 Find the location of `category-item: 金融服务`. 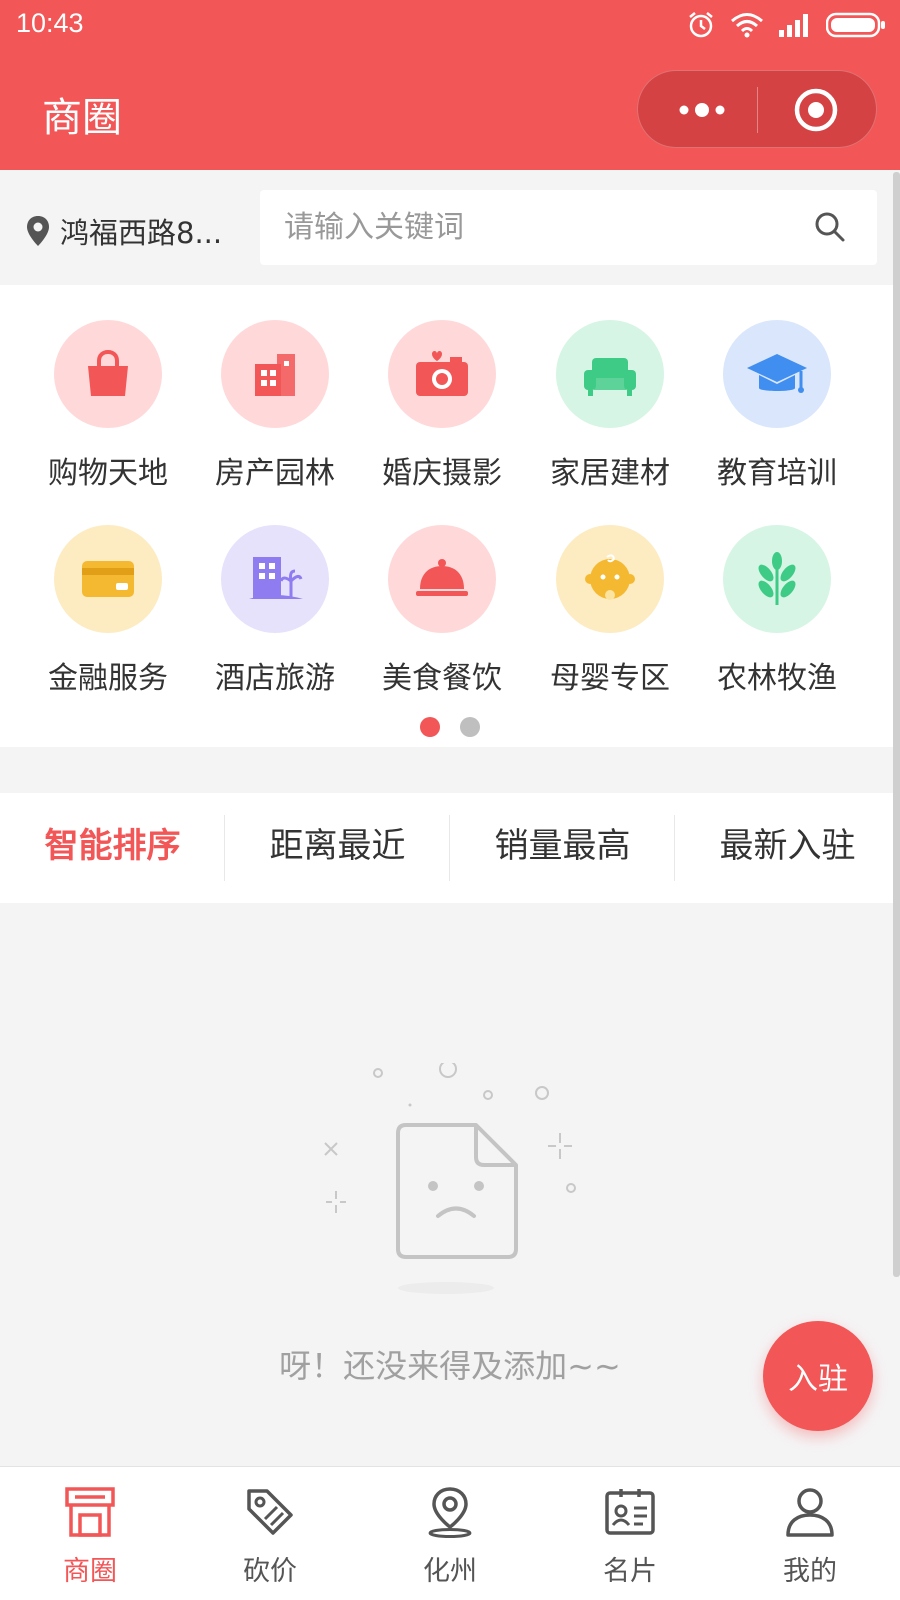

category-item: 金融服务 is located at coordinates (108, 620).